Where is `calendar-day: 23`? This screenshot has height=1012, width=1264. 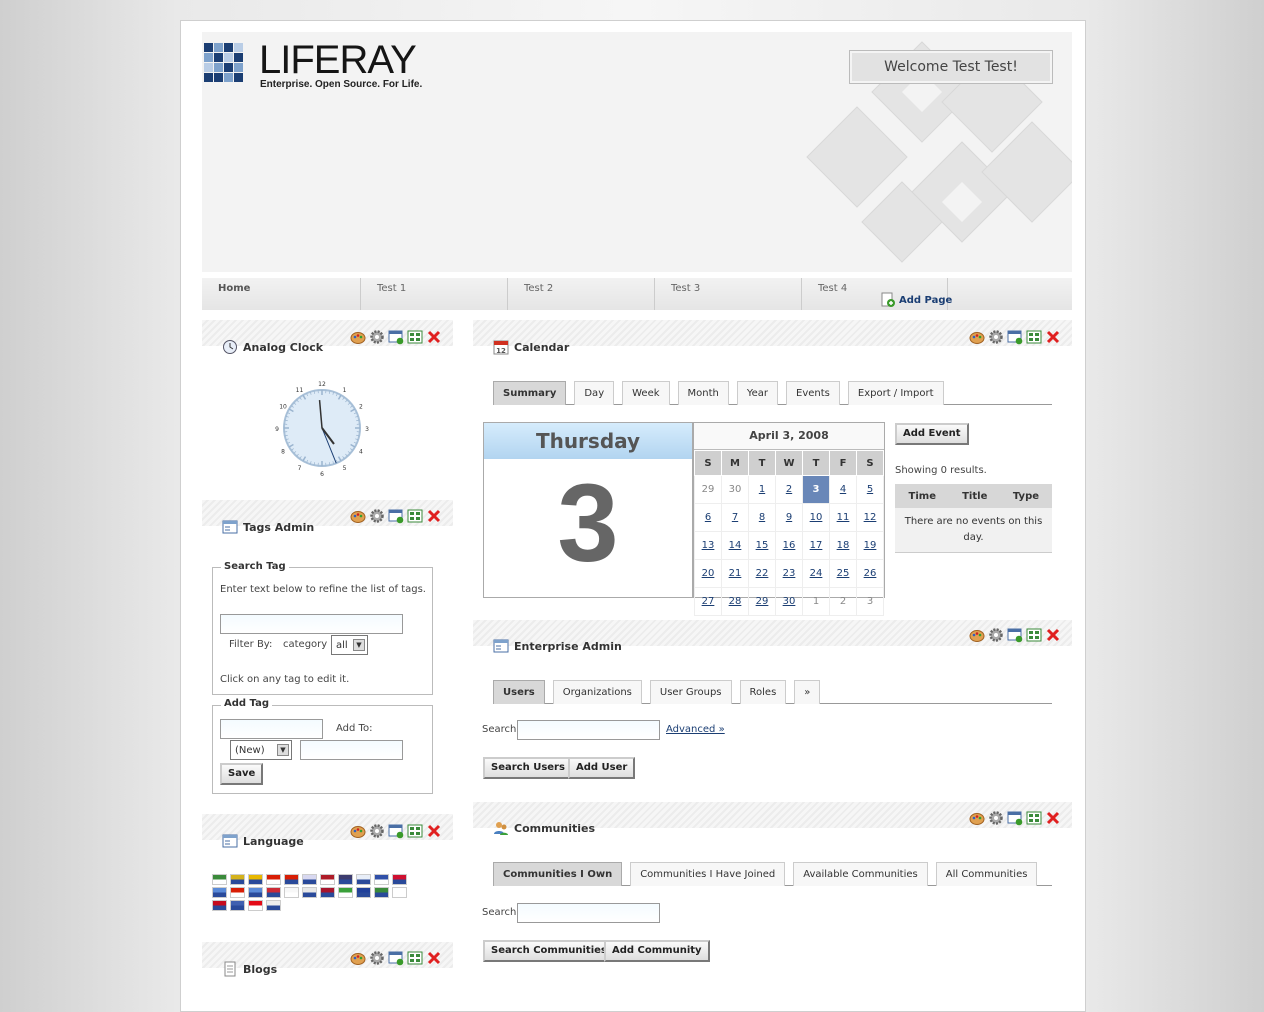 calendar-day: 23 is located at coordinates (789, 574).